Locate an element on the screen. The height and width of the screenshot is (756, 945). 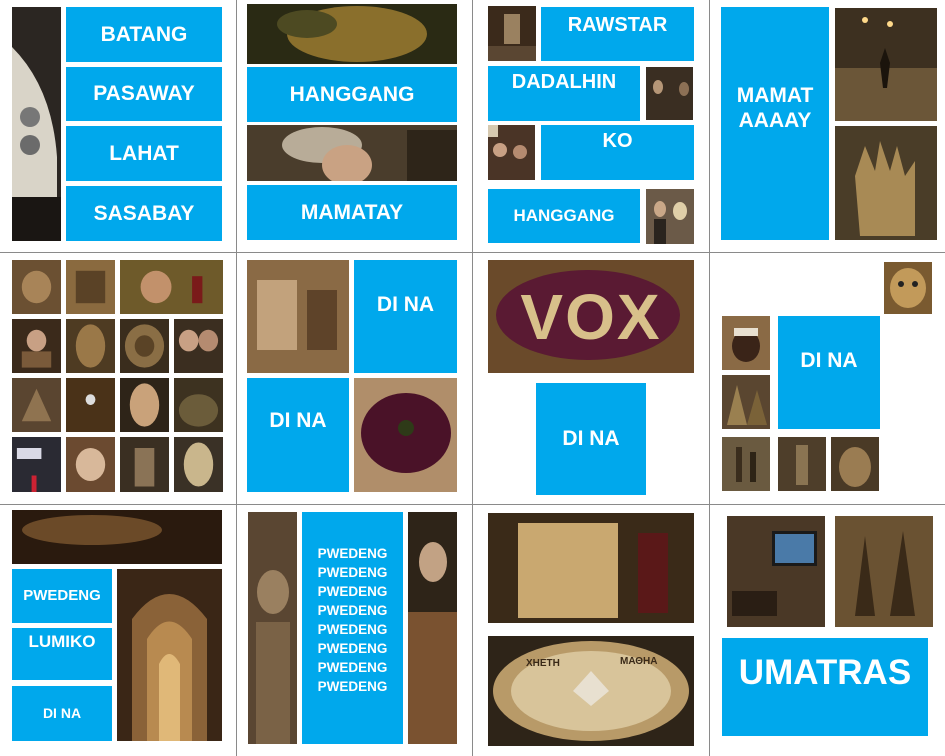
tv-room-photo is located at coordinates (776, 571).